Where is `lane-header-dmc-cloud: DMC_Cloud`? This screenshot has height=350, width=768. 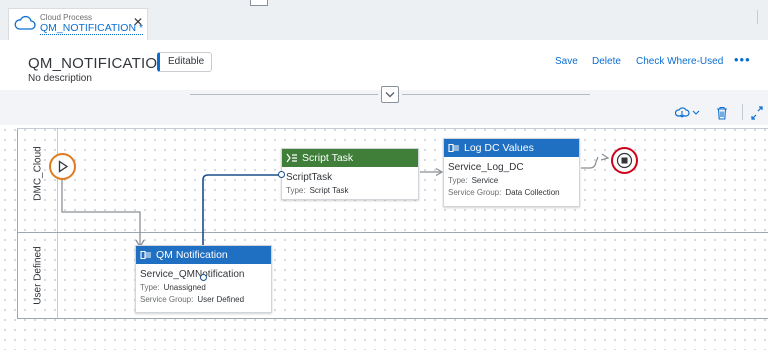 lane-header-dmc-cloud: DMC_Cloud is located at coordinates (38, 180).